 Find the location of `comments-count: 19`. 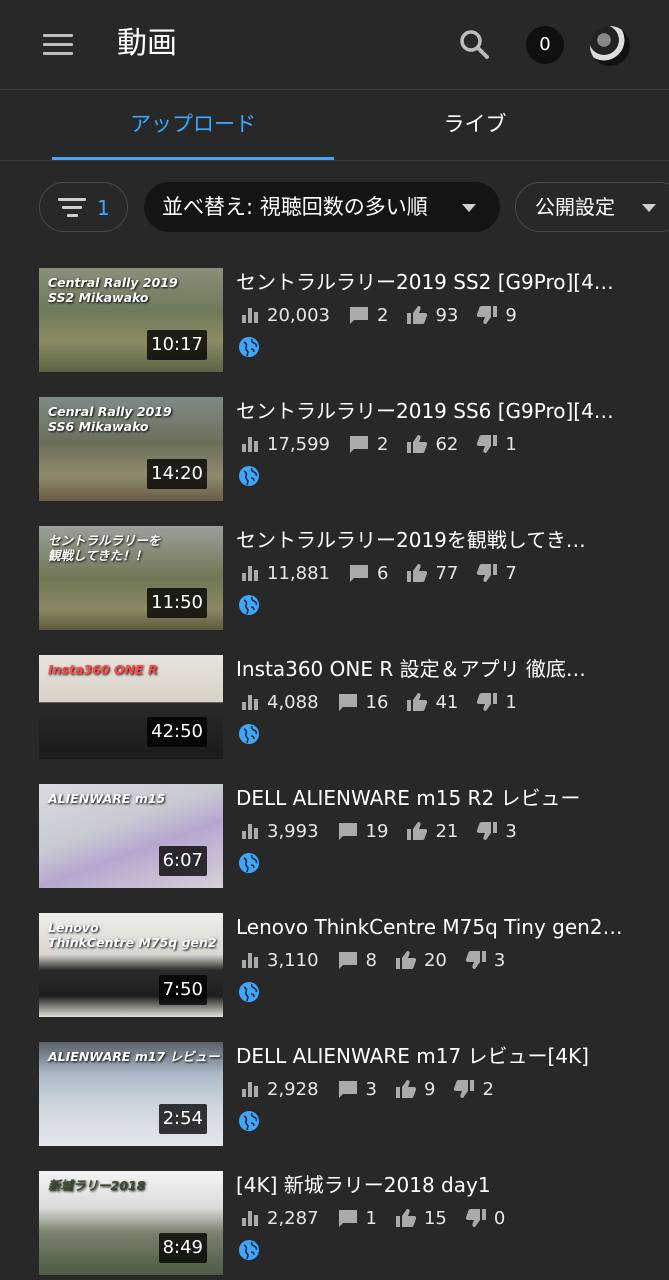

comments-count: 19 is located at coordinates (377, 831).